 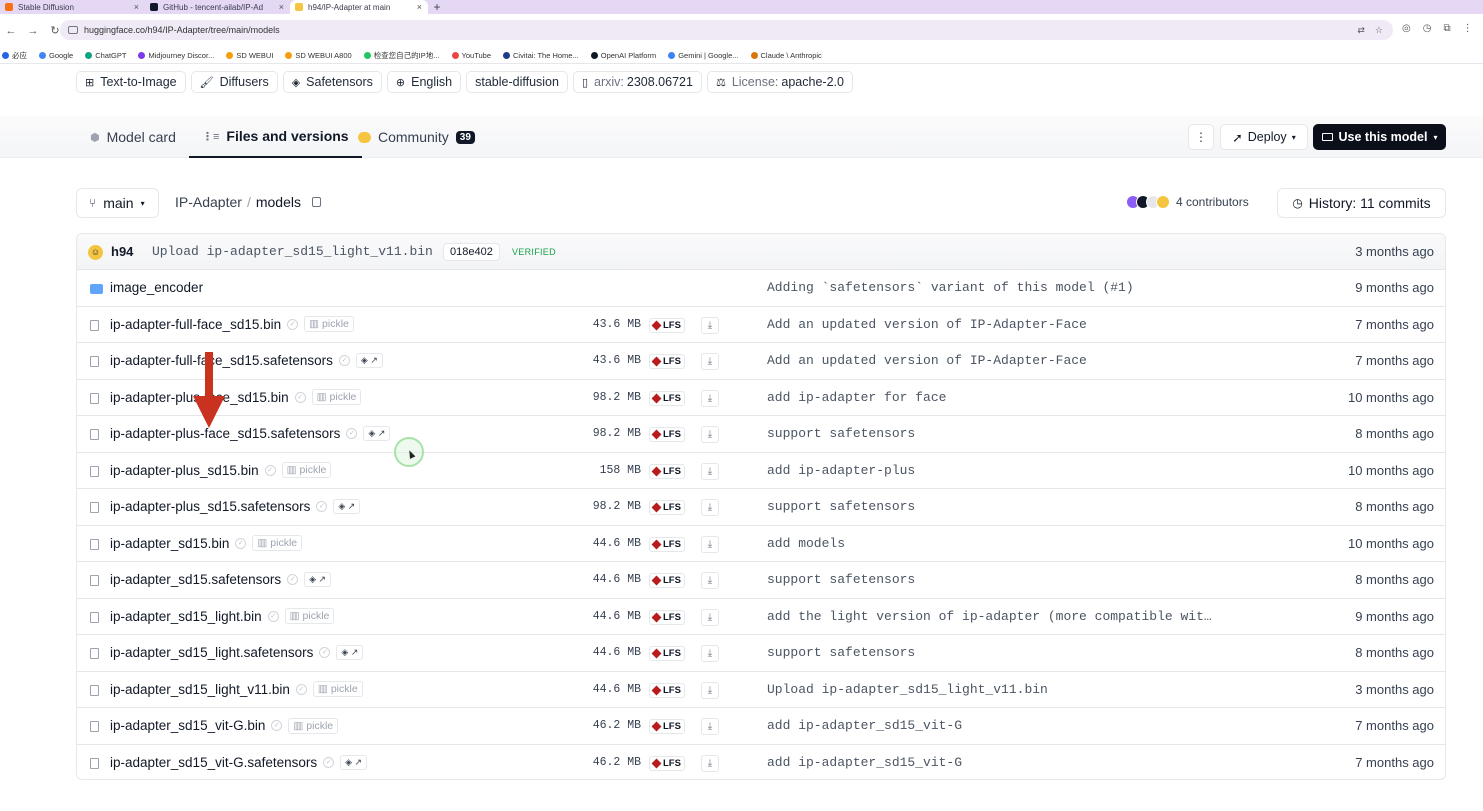 What do you see at coordinates (806, 543) in the screenshot?
I see `file-commit-message: add models` at bounding box center [806, 543].